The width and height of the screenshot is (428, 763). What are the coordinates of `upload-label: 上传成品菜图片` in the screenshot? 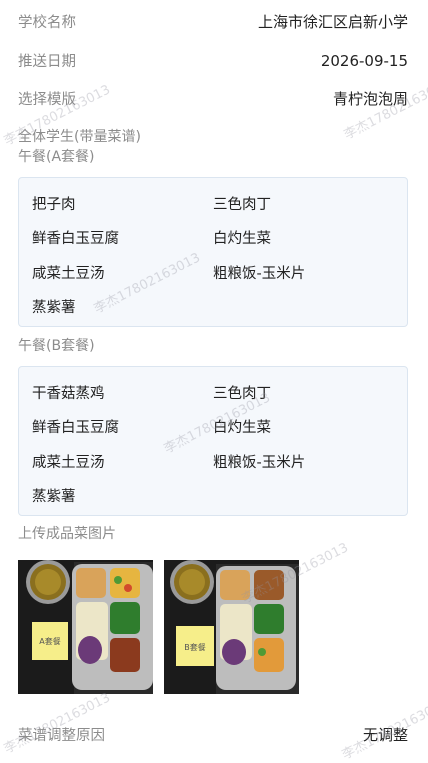 It's located at (67, 534).